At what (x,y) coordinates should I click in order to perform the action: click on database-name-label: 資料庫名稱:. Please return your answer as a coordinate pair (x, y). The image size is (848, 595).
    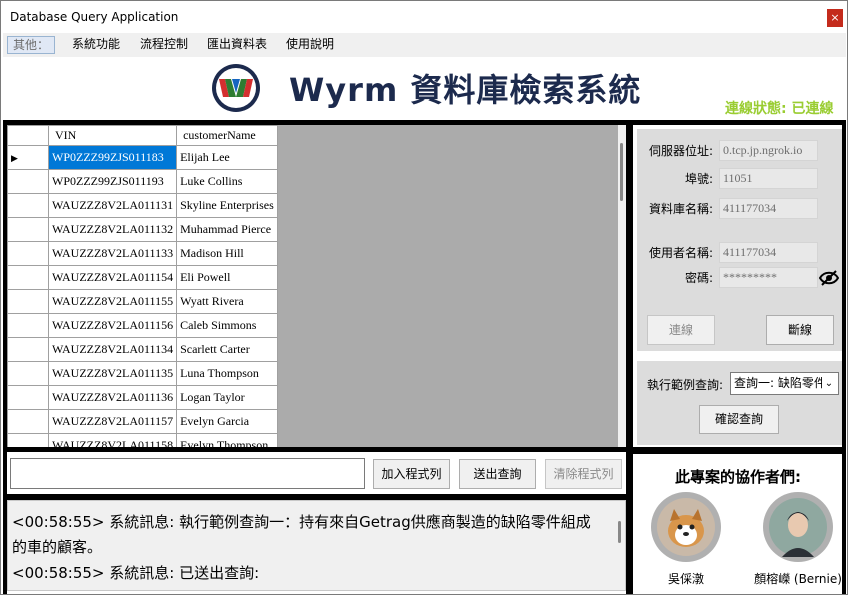
    Looking at the image, I should click on (680, 209).